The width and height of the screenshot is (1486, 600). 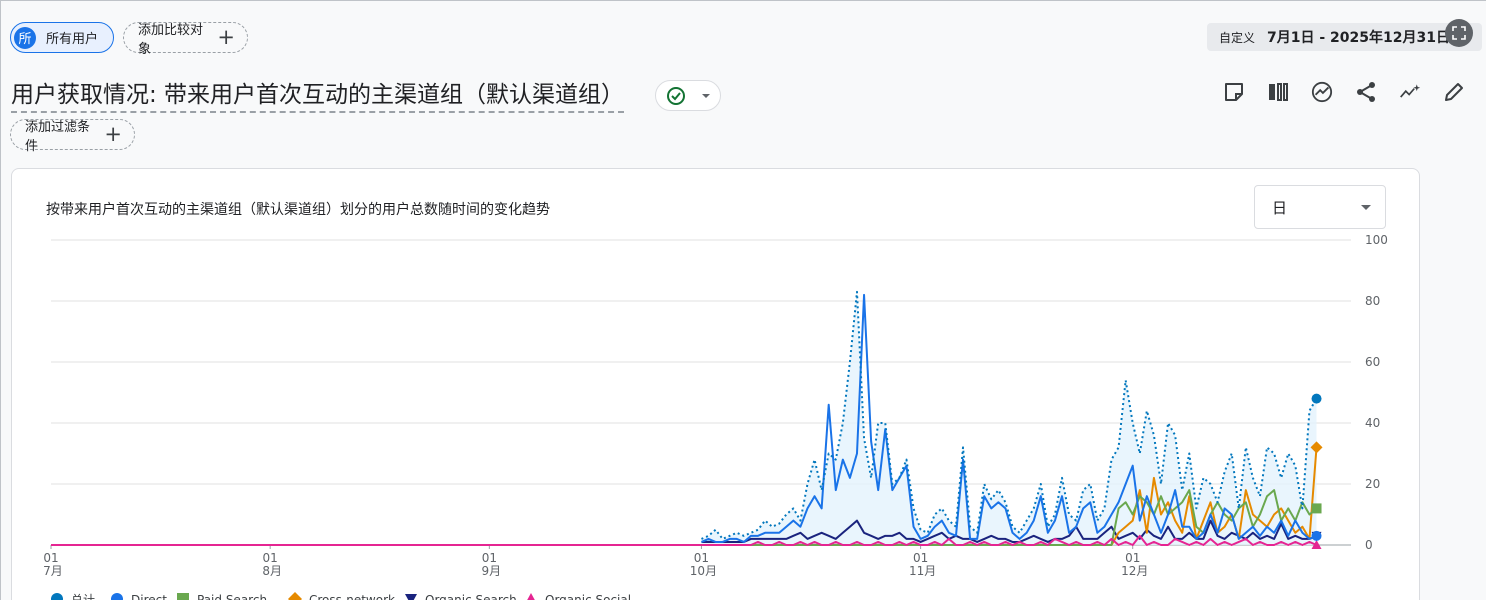 What do you see at coordinates (411, 597) in the screenshot?
I see `legend-marker-Organic Search` at bounding box center [411, 597].